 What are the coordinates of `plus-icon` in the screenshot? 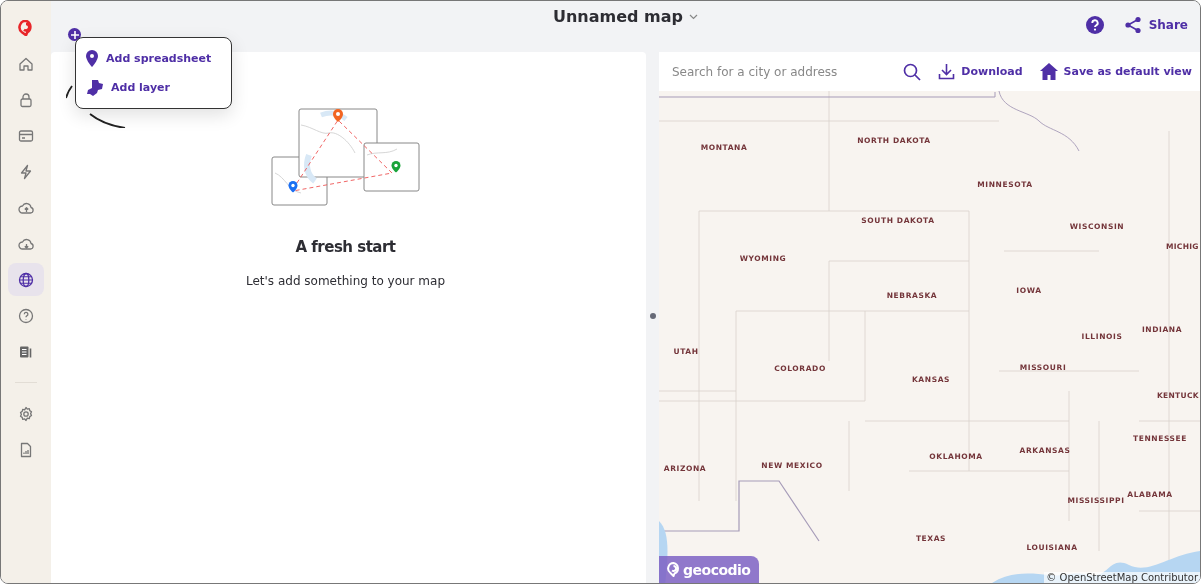 It's located at (74, 34).